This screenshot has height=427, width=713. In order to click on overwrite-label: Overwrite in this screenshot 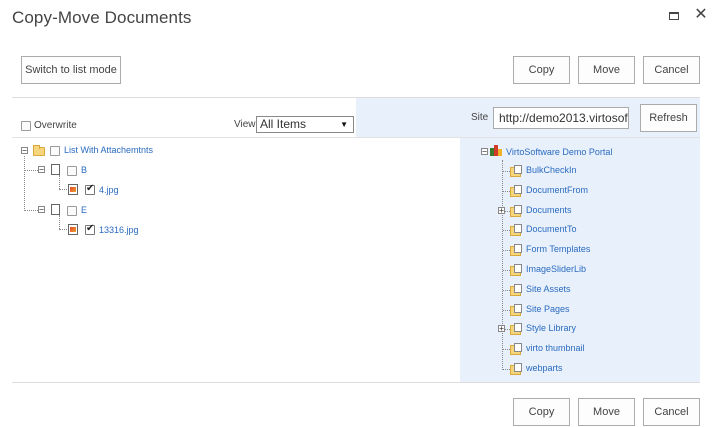, I will do `click(55, 125)`.